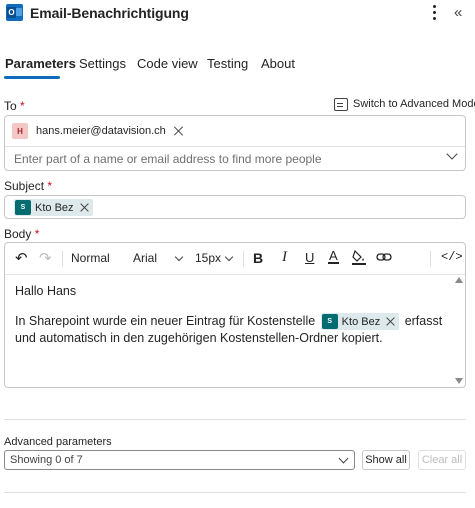  I want to click on advanced-parameters-label: Advanced parameters, so click(58, 442).